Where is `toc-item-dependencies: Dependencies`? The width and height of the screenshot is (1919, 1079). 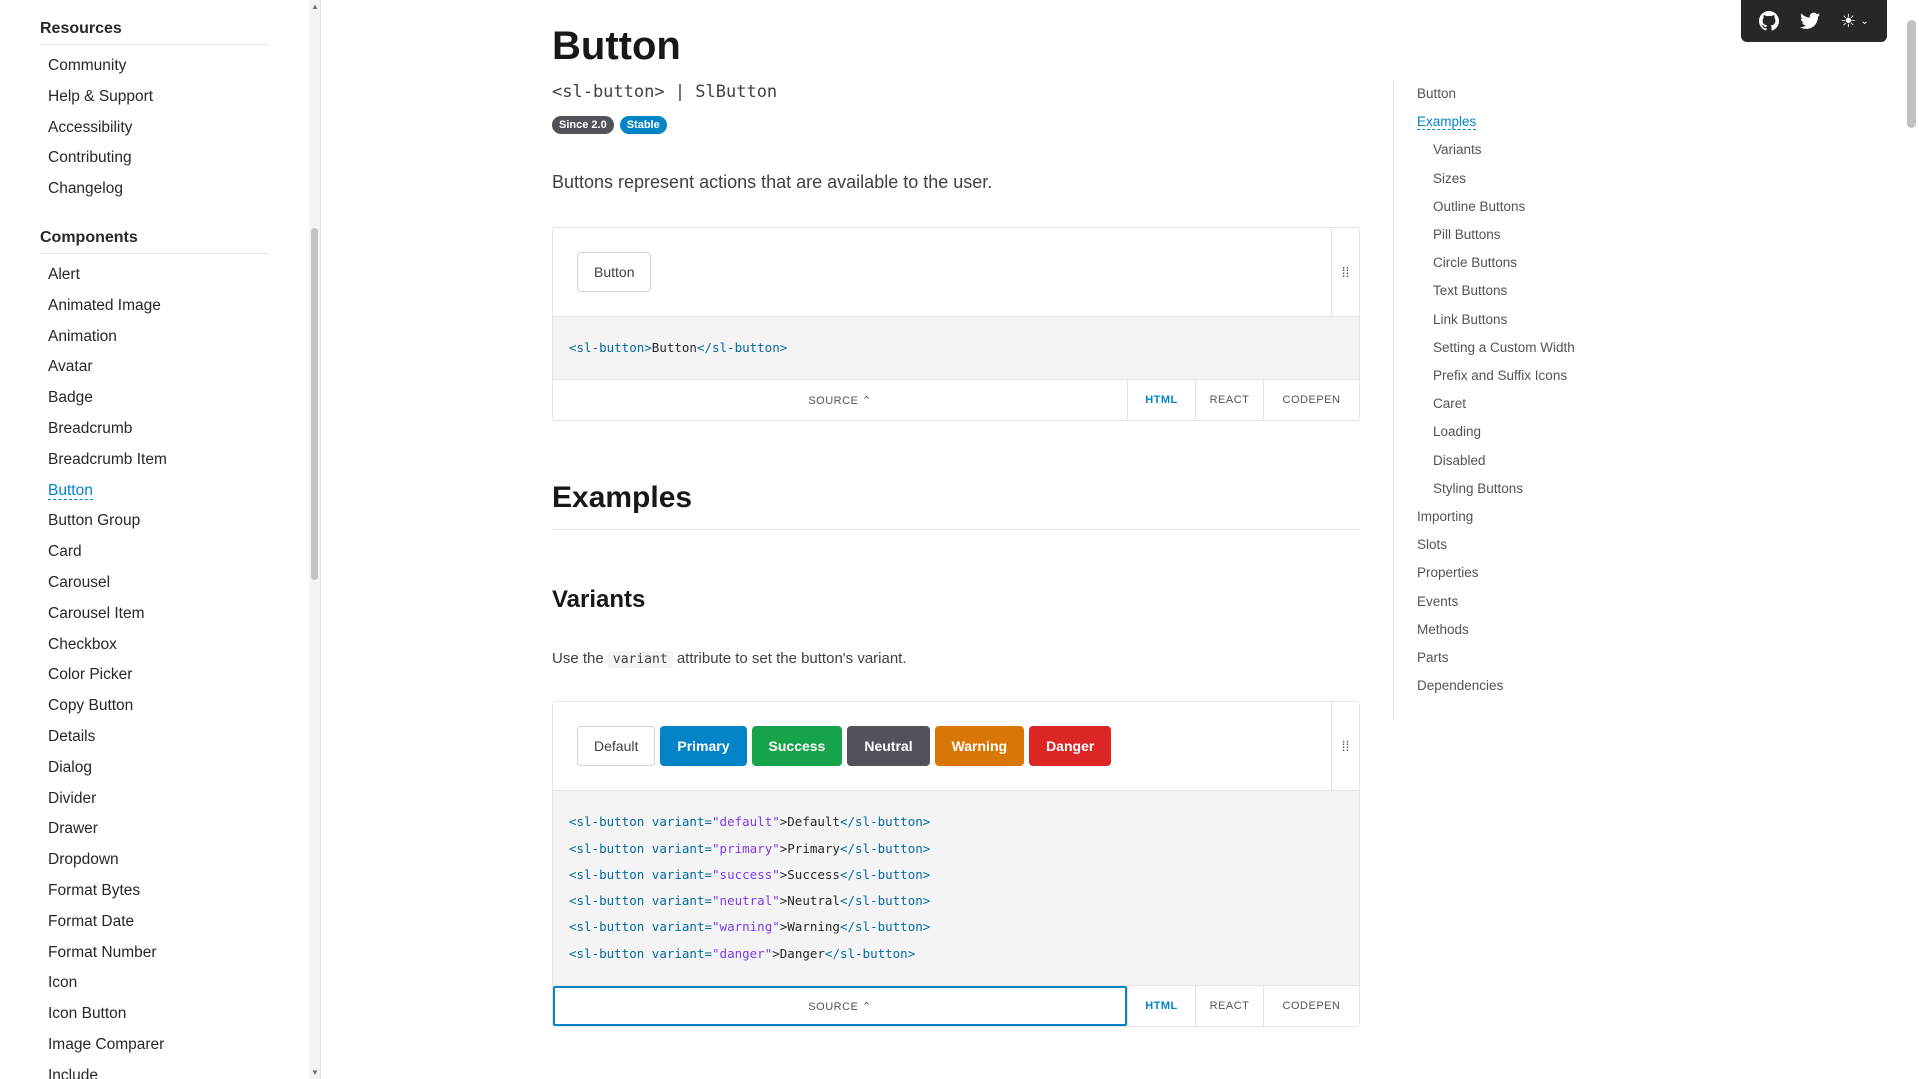 toc-item-dependencies: Dependencies is located at coordinates (1520, 686).